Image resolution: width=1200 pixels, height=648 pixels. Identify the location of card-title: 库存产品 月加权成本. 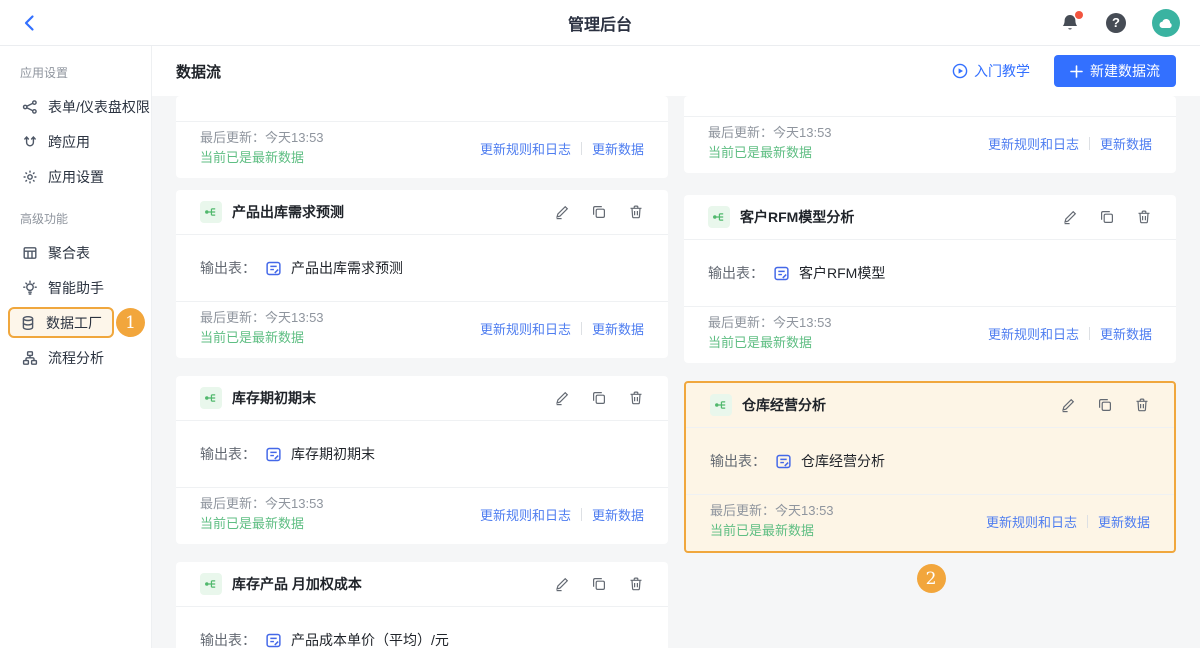
(297, 584).